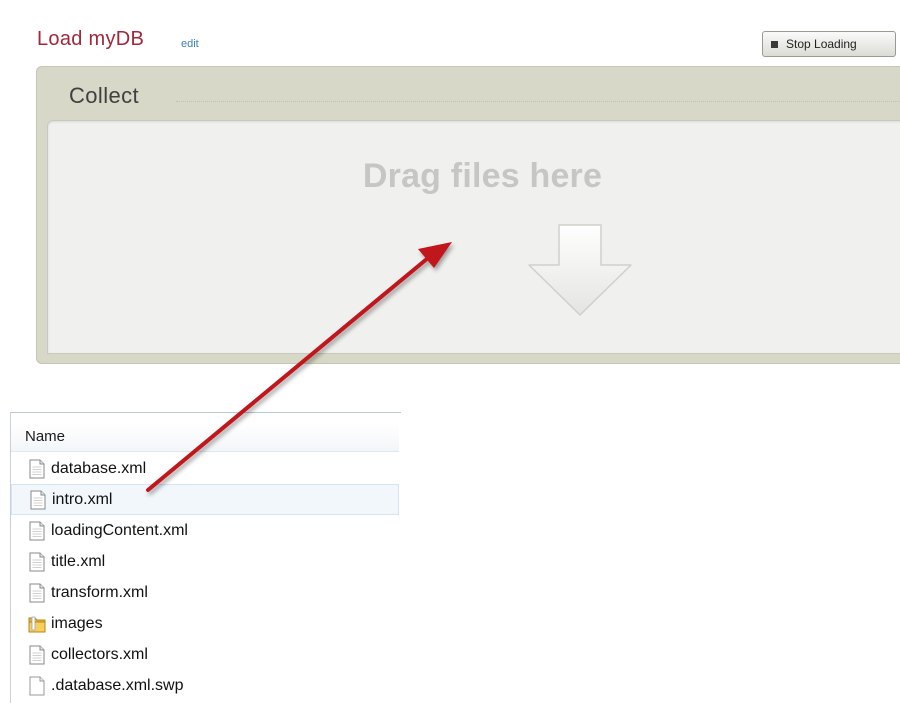  Describe the element at coordinates (205, 592) in the screenshot. I see `file-row-transform-xml: transform.xml` at that location.